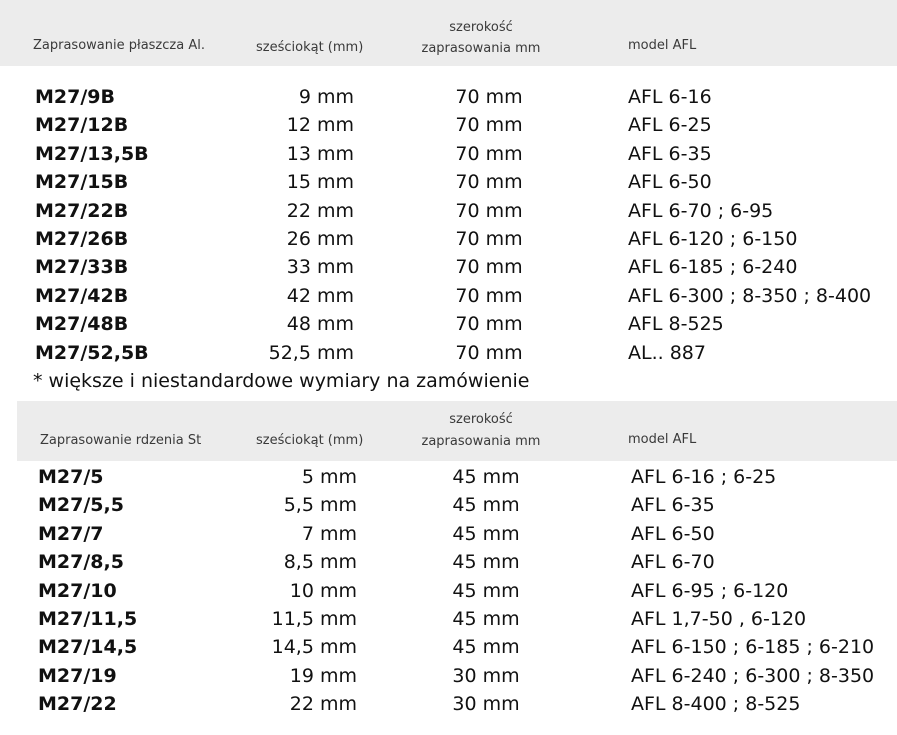  I want to click on section1-header-width-line1: szerokość, so click(481, 27).